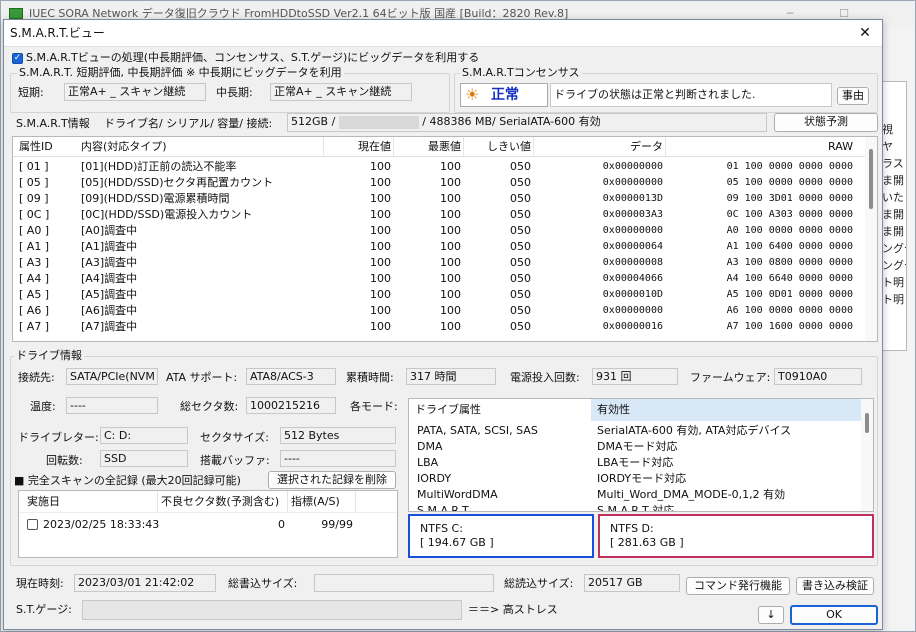 This screenshot has height=632, width=916. What do you see at coordinates (201, 147) in the screenshot?
I see `column-header: 内容(対応タイプ)` at bounding box center [201, 147].